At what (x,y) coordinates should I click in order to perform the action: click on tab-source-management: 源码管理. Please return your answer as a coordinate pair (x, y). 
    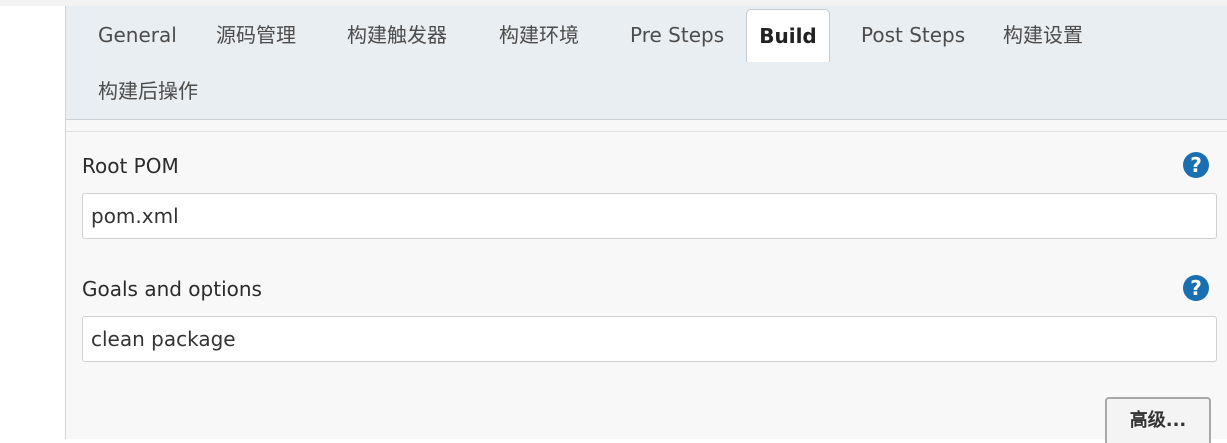
    Looking at the image, I should click on (256, 35).